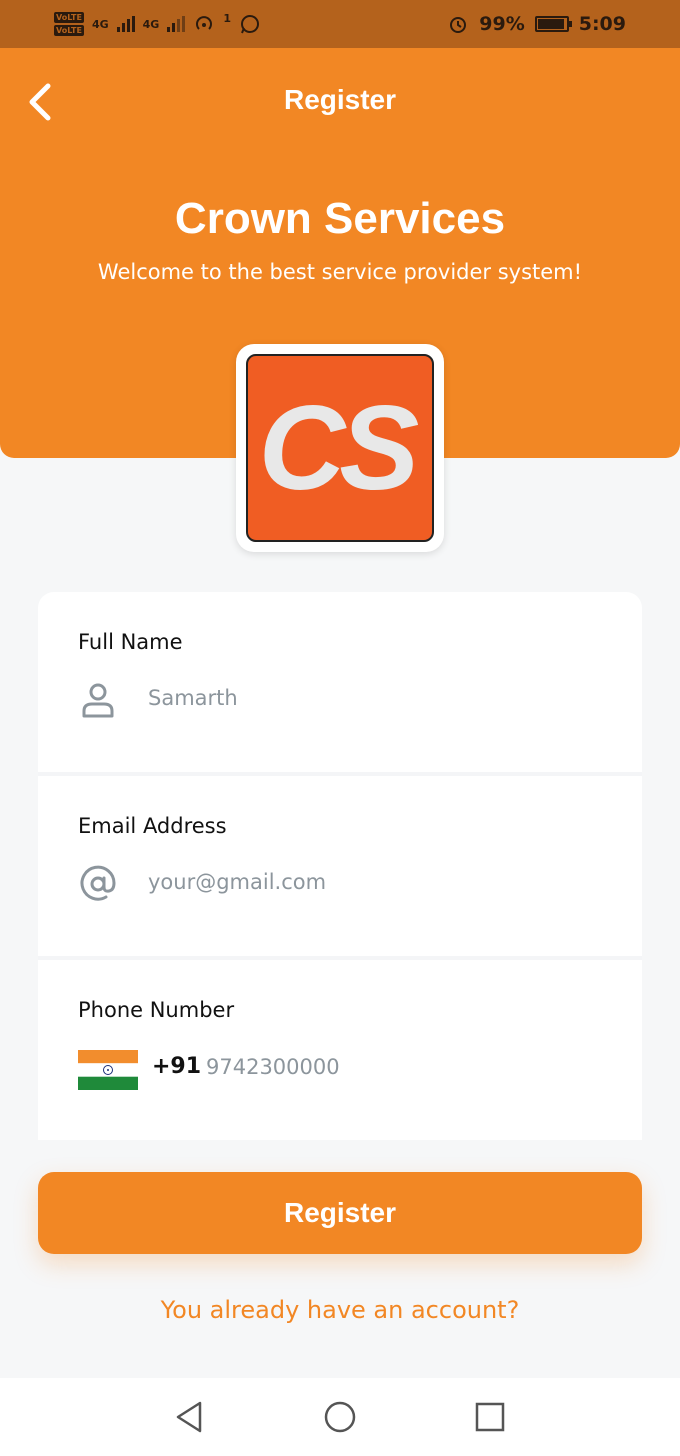  I want to click on full-name-field: Full Name Samarth, so click(340, 684).